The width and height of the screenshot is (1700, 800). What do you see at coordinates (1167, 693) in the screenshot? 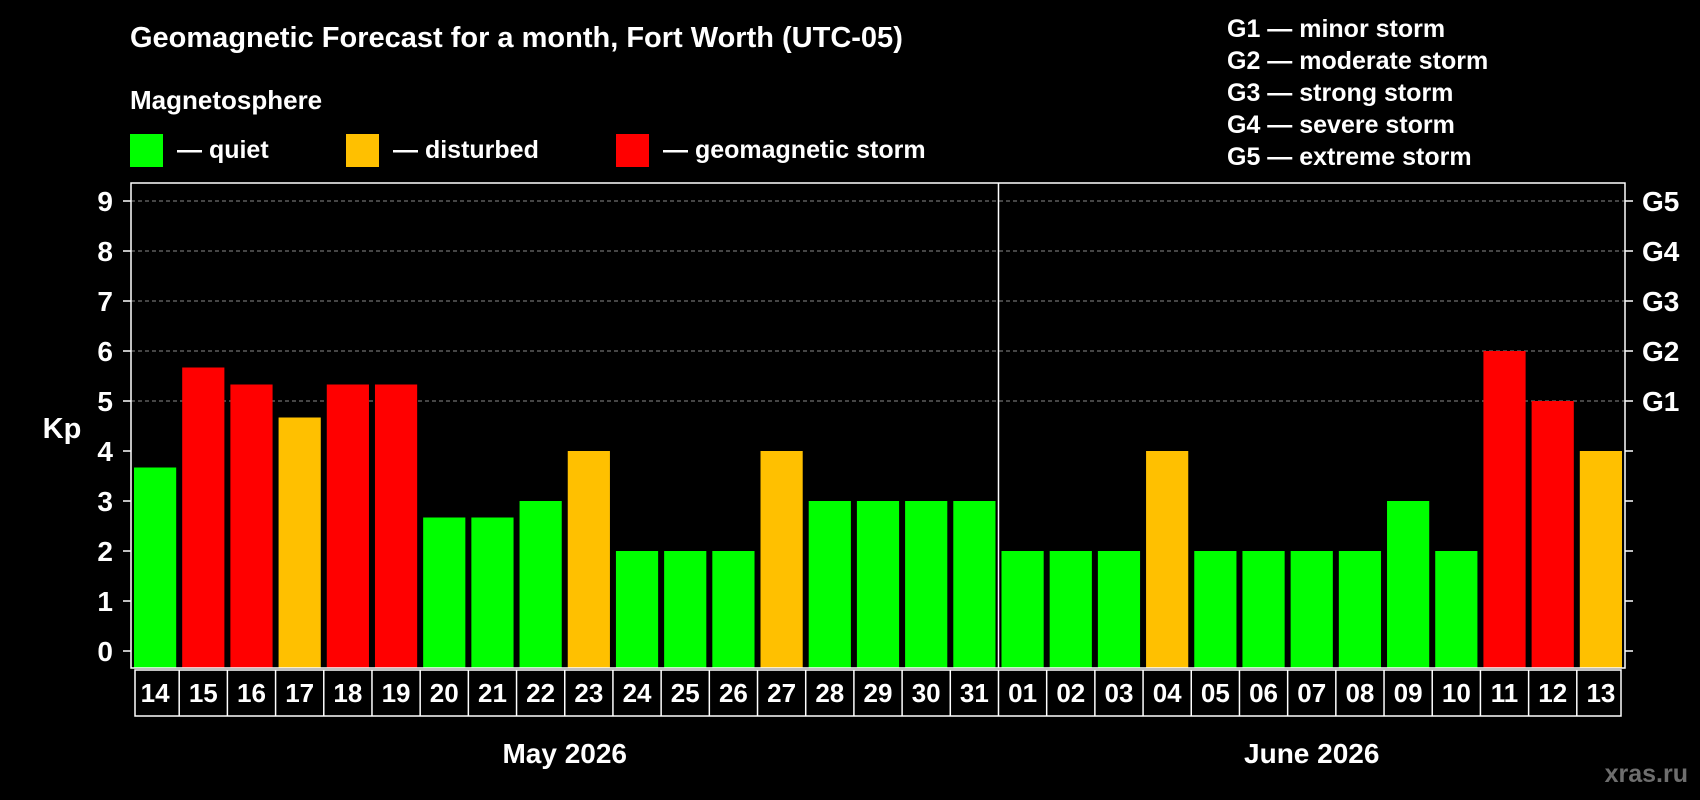
I see `day-label-04: 04` at bounding box center [1167, 693].